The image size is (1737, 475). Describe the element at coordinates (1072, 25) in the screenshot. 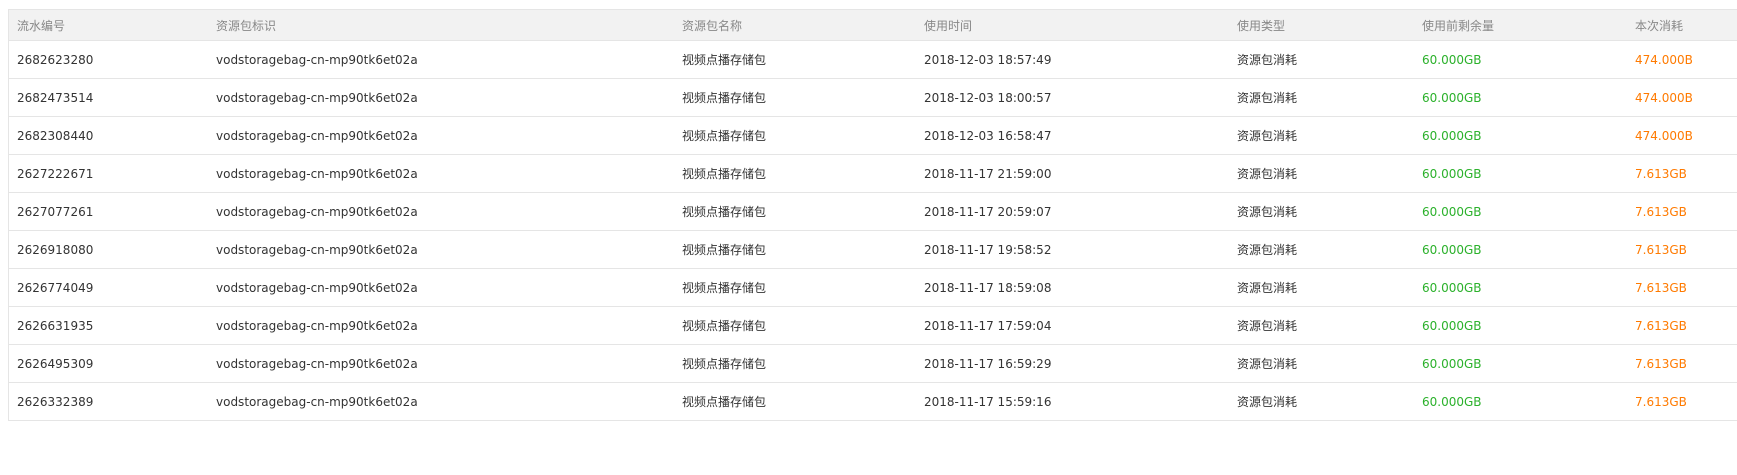

I see `header-usage-time: 使用时间` at that location.